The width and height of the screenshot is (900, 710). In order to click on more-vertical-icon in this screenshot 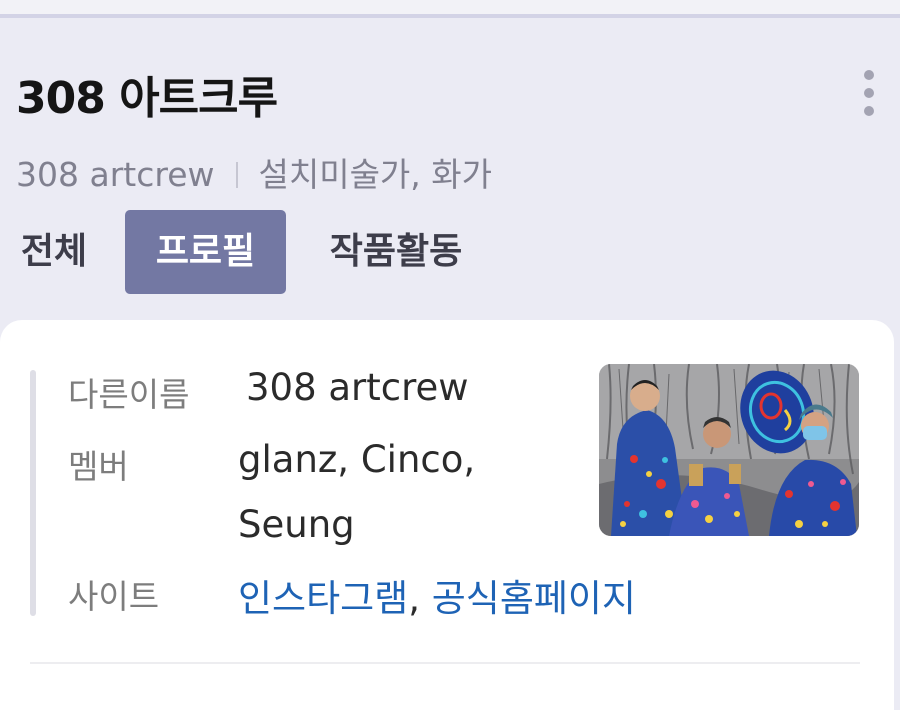, I will do `click(868, 94)`.